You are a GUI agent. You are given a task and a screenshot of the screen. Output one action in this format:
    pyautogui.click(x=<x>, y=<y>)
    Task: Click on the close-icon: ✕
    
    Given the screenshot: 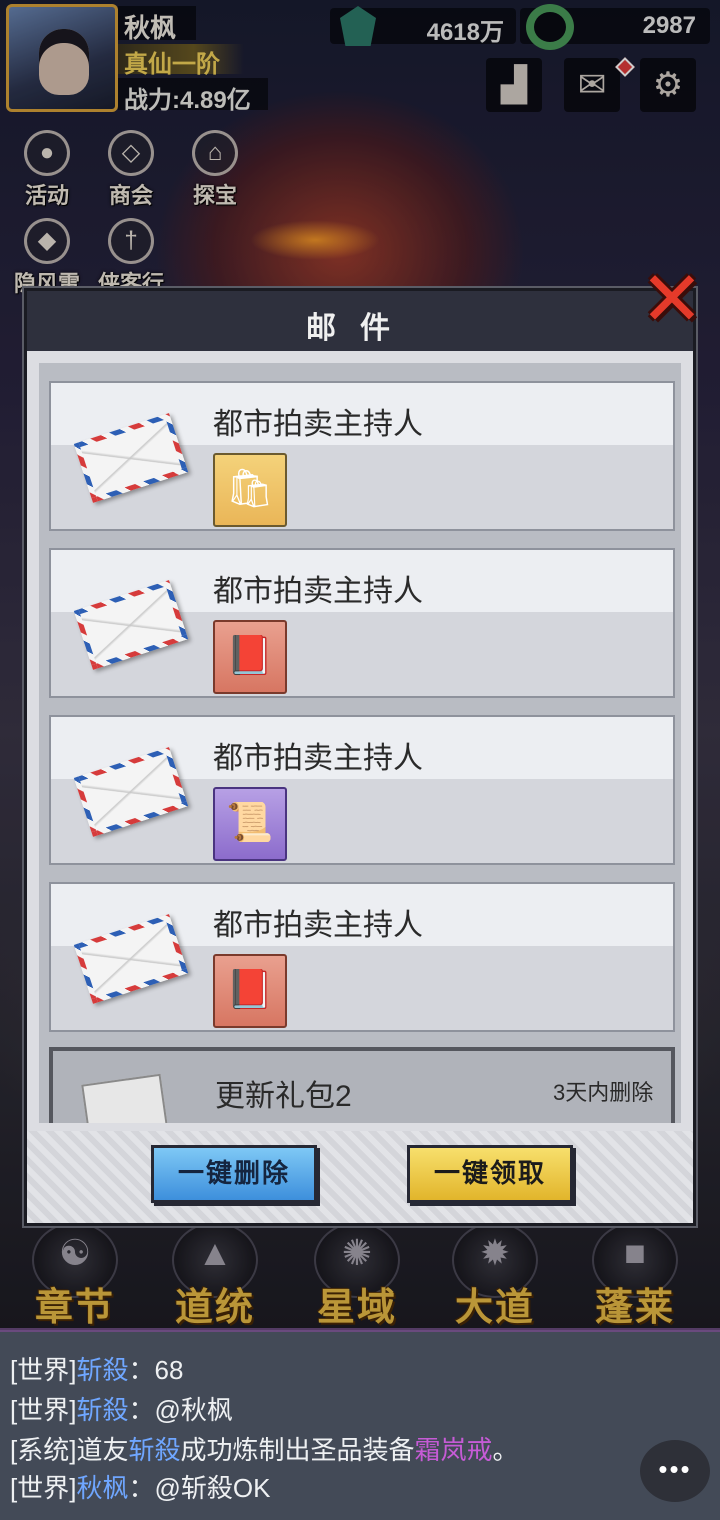 What is the action you would take?
    pyautogui.click(x=672, y=299)
    